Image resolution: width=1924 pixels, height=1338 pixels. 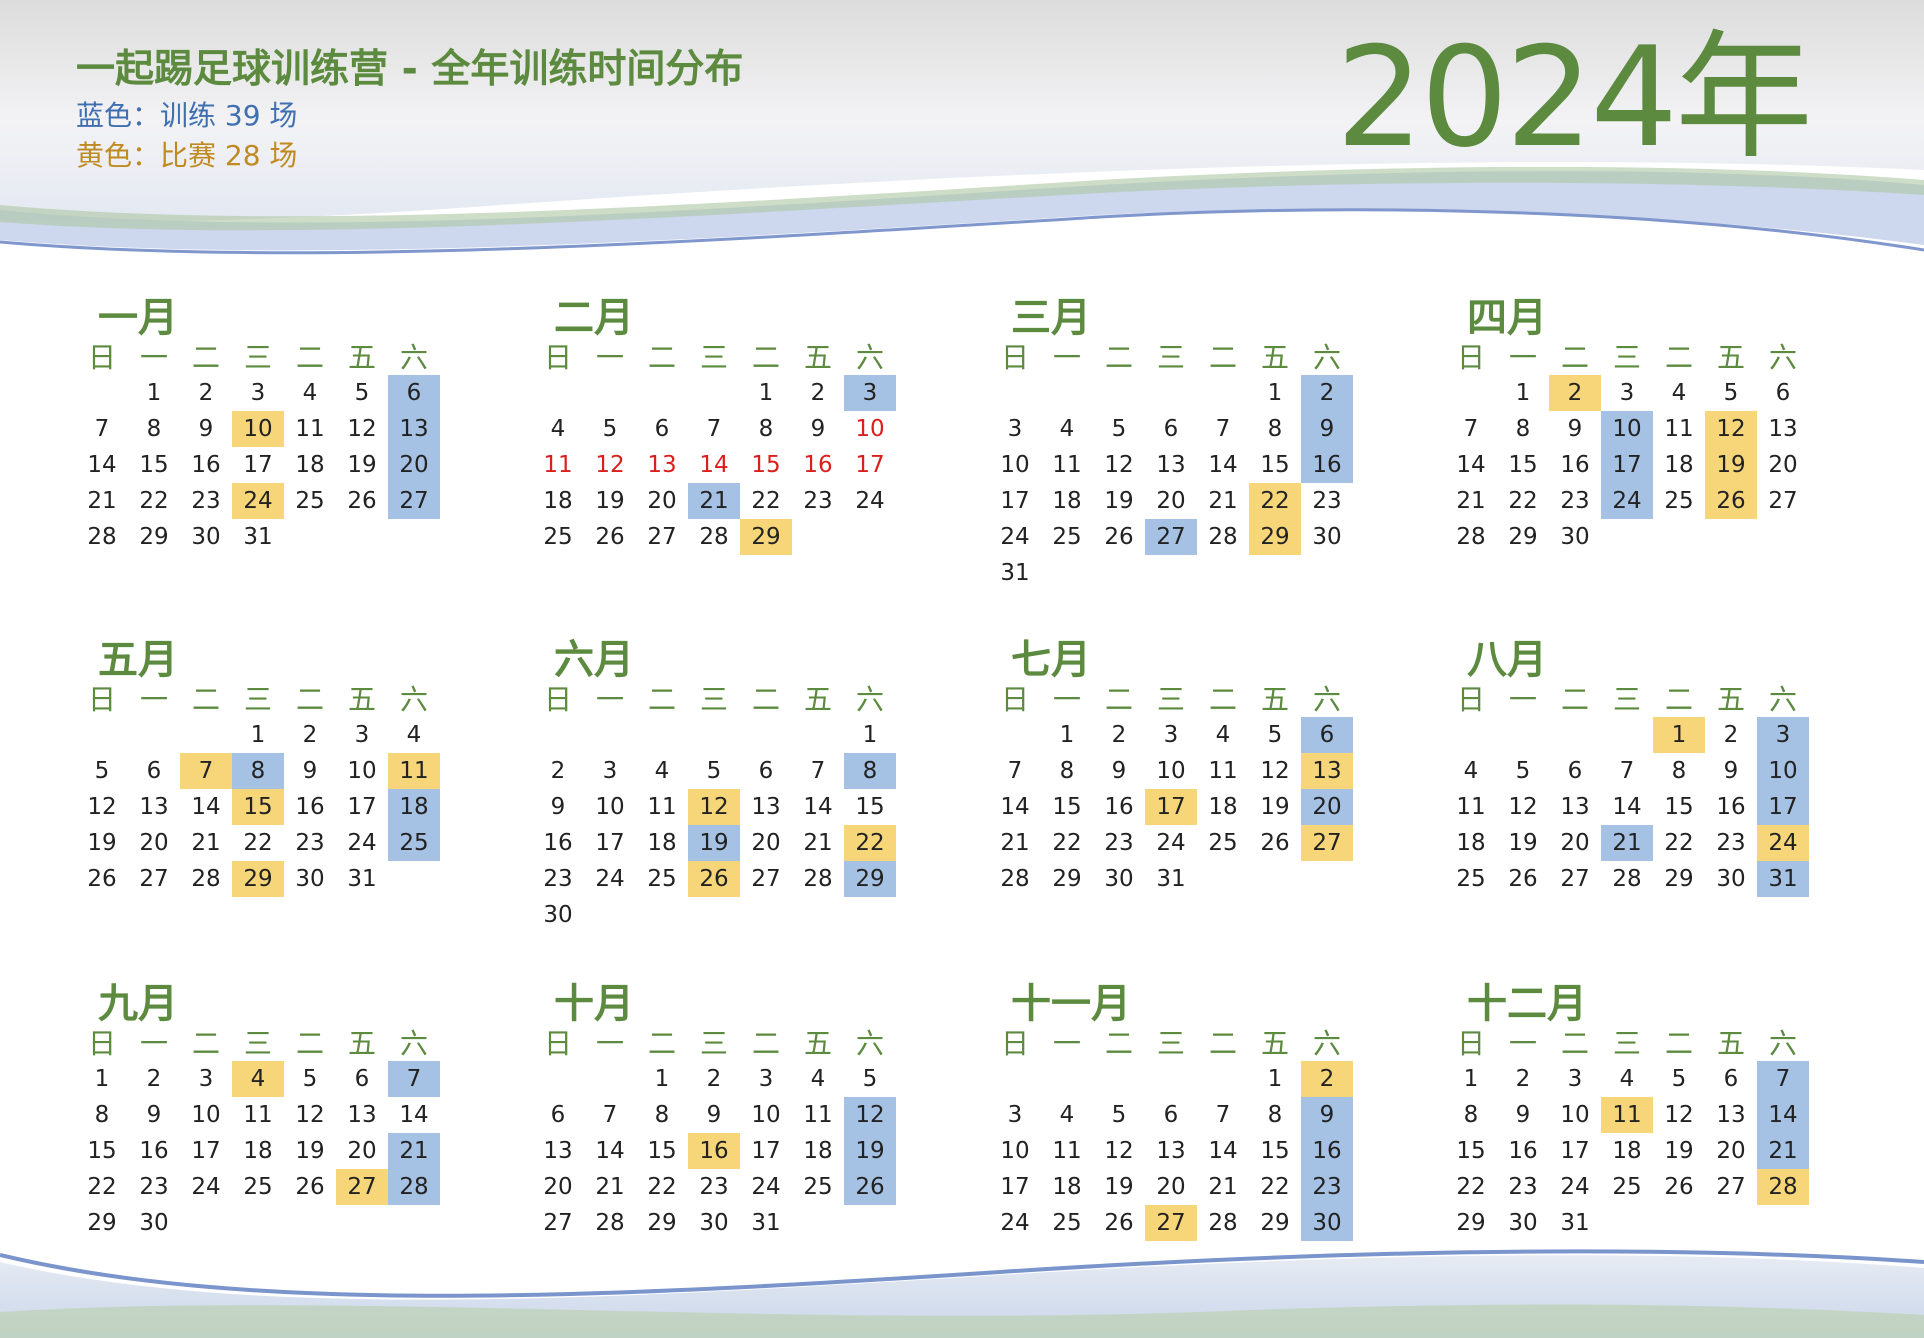 What do you see at coordinates (1327, 843) in the screenshot?
I see `match-day-cell: 27` at bounding box center [1327, 843].